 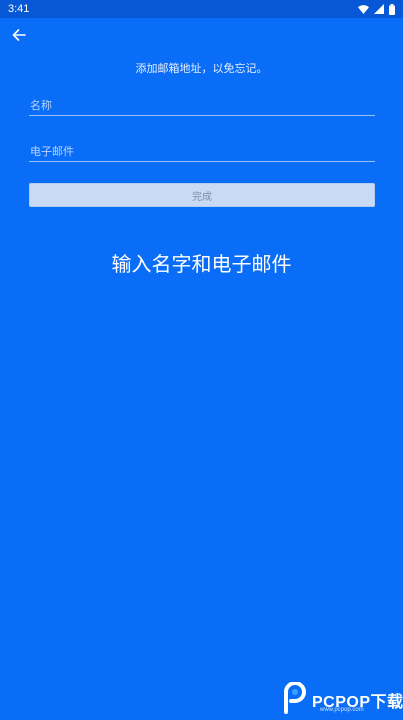 What do you see at coordinates (342, 710) in the screenshot?
I see `watermark-url: www.pcpop.com` at bounding box center [342, 710].